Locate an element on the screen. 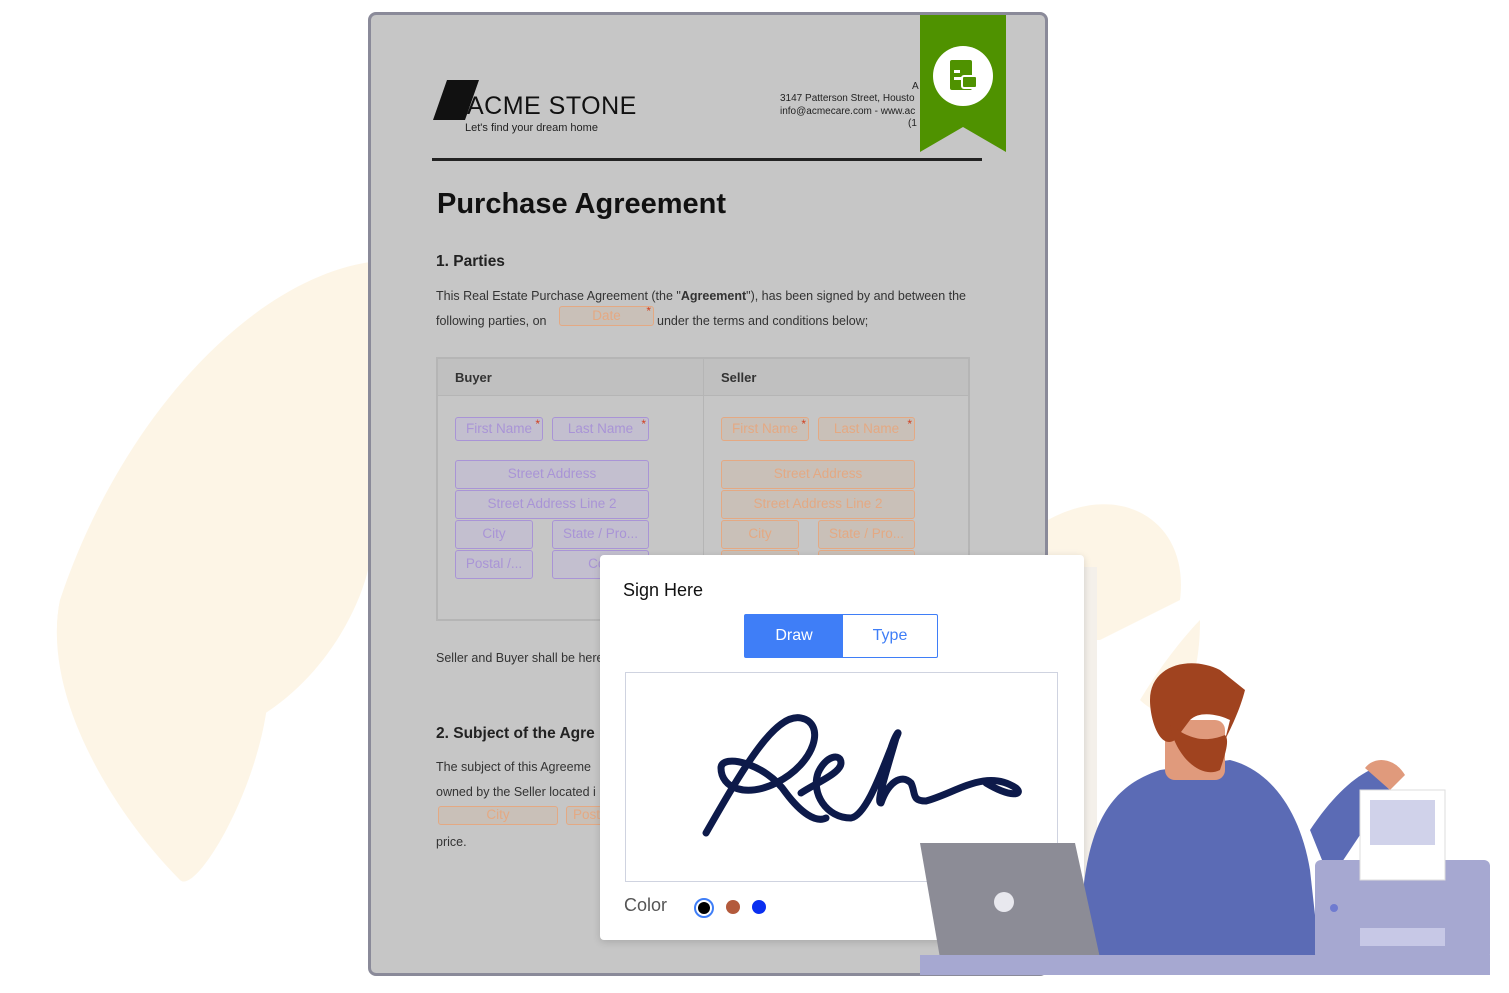 The height and width of the screenshot is (993, 1509). color-label: Color is located at coordinates (646, 905).